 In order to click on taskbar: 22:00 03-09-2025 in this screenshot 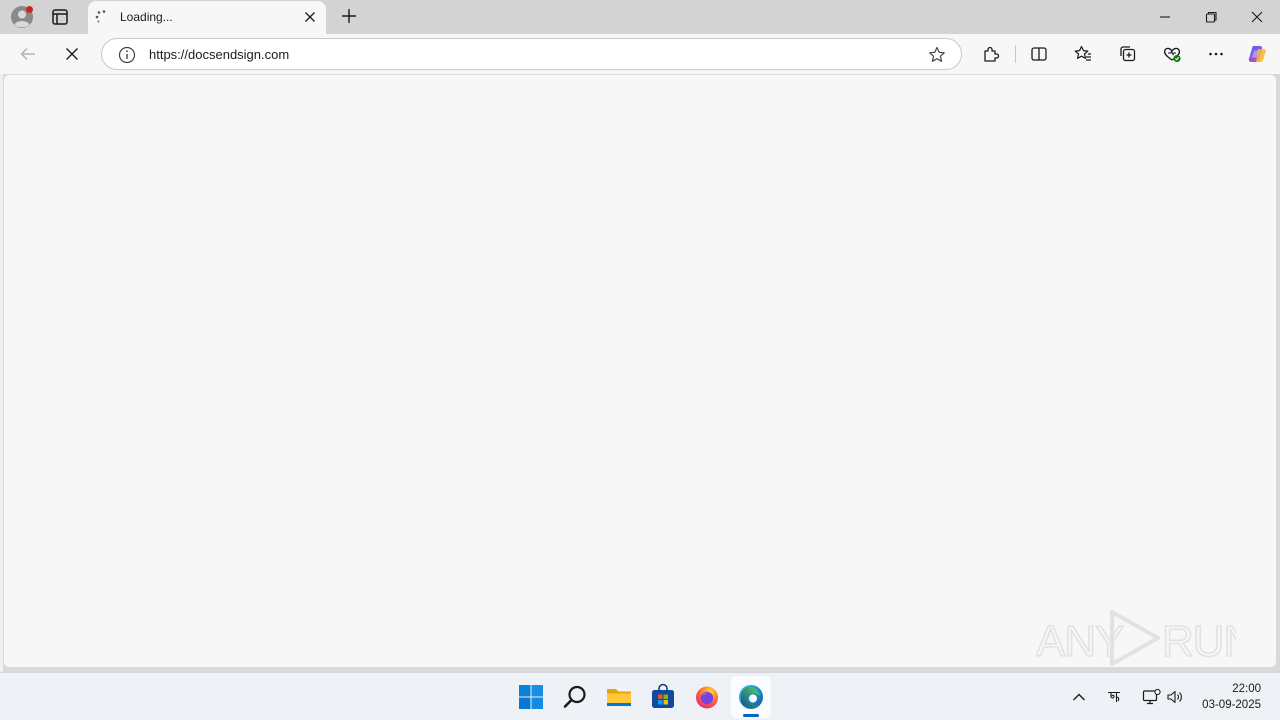, I will do `click(640, 696)`.